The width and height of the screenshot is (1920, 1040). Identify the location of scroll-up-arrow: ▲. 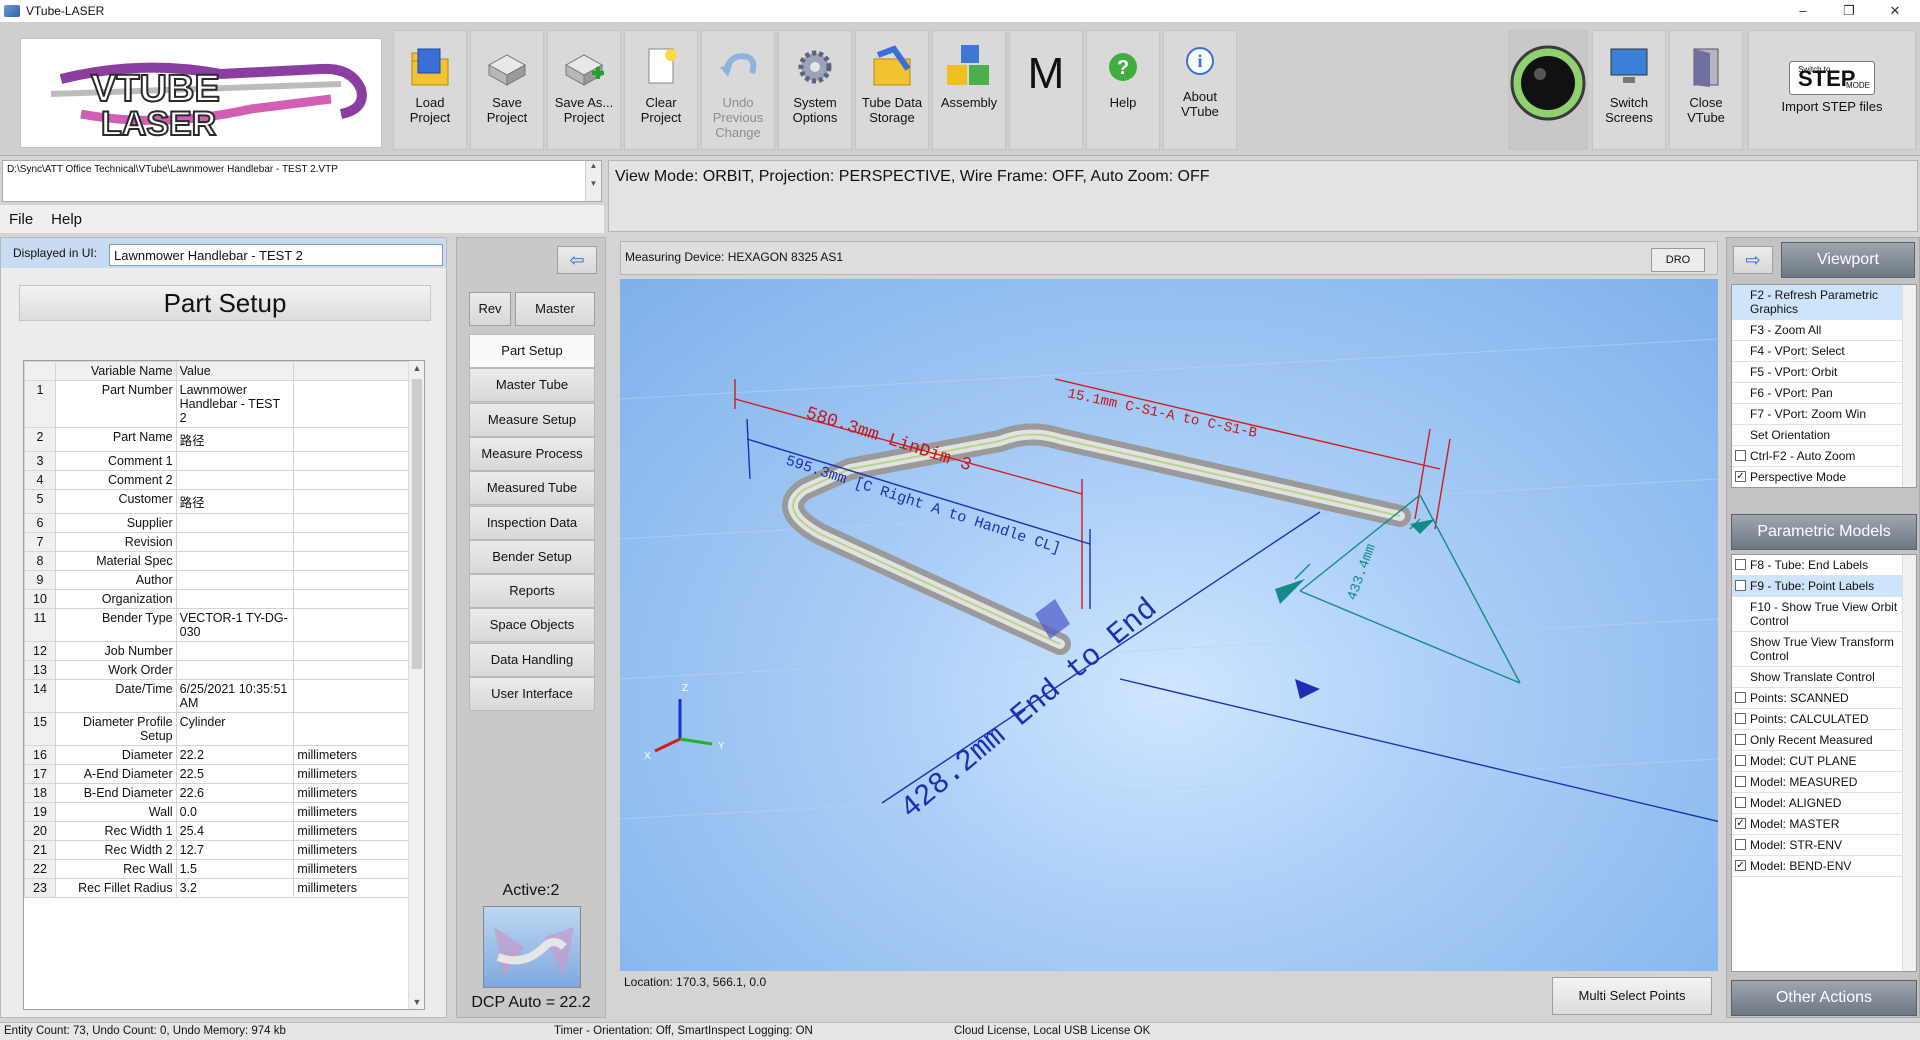
(416, 368).